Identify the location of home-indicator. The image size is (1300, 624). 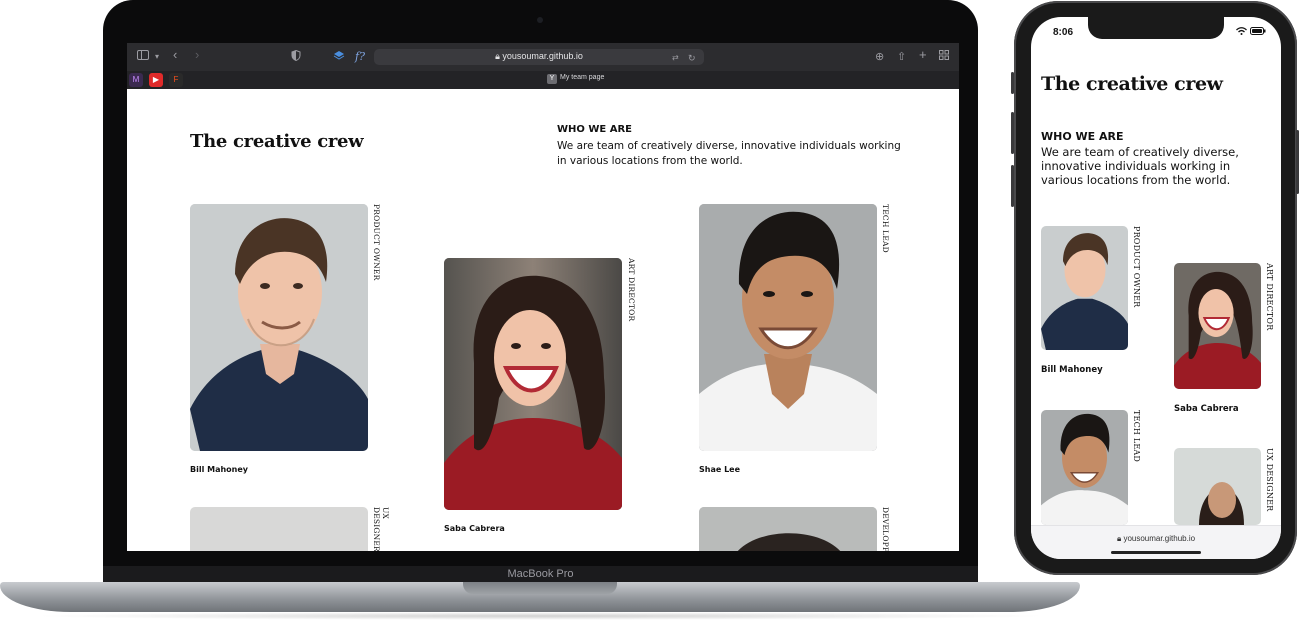
(1156, 552).